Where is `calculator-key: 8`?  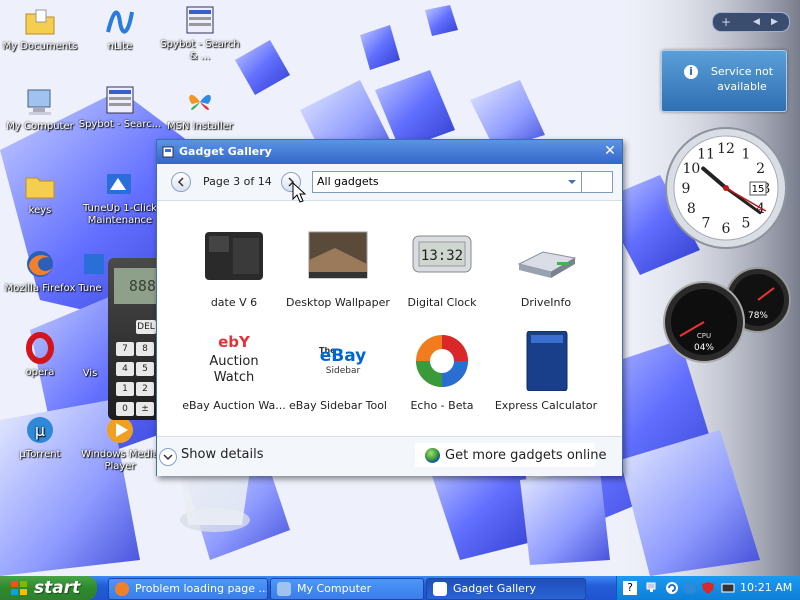
calculator-key: 8 is located at coordinates (145, 349).